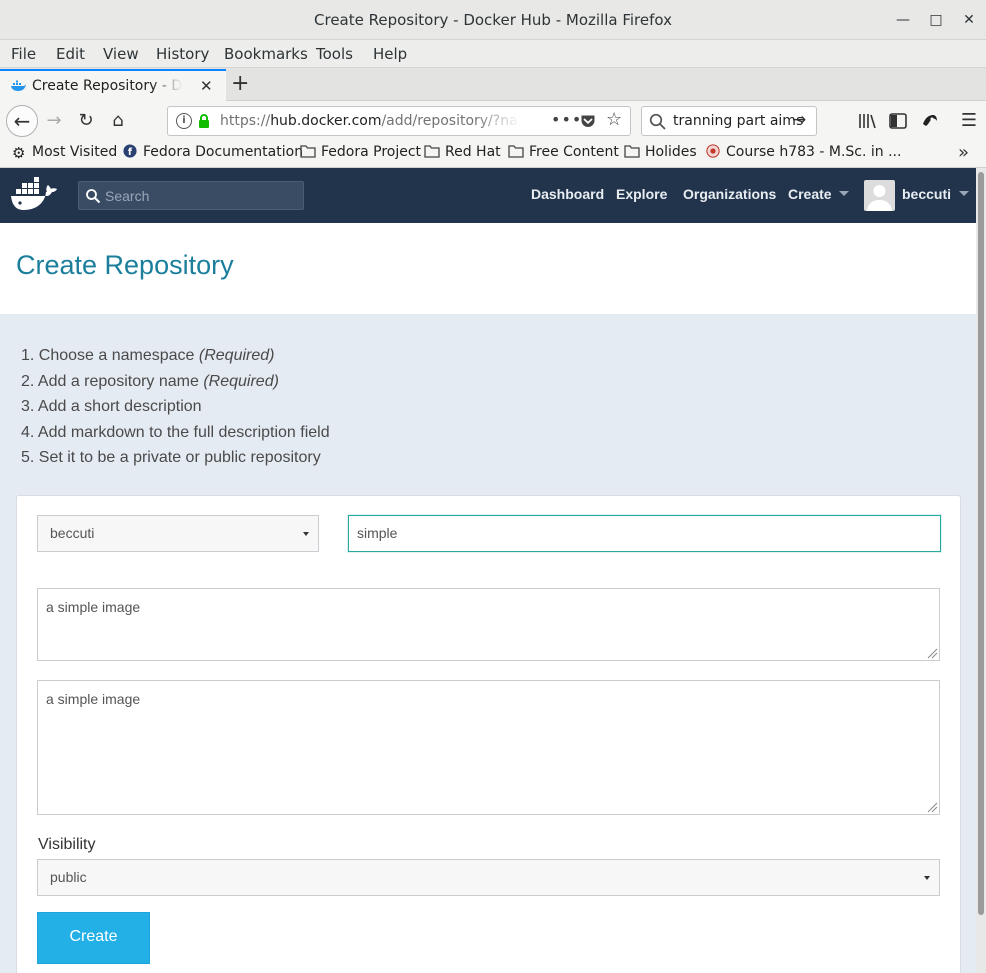  Describe the element at coordinates (935, 194) in the screenshot. I see `user-menu: beccuti` at that location.